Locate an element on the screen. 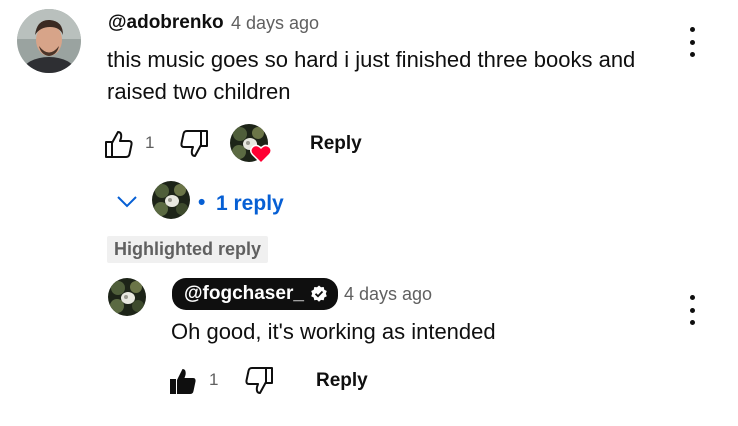 This screenshot has height=426, width=738. highlighted-reply-label: Highlighted reply is located at coordinates (188, 249).